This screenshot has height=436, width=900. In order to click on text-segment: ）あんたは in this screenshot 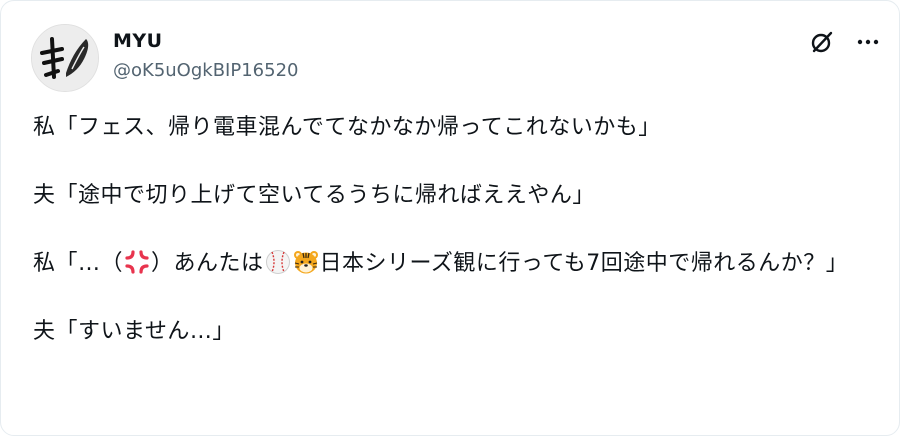, I will do `click(207, 263)`.